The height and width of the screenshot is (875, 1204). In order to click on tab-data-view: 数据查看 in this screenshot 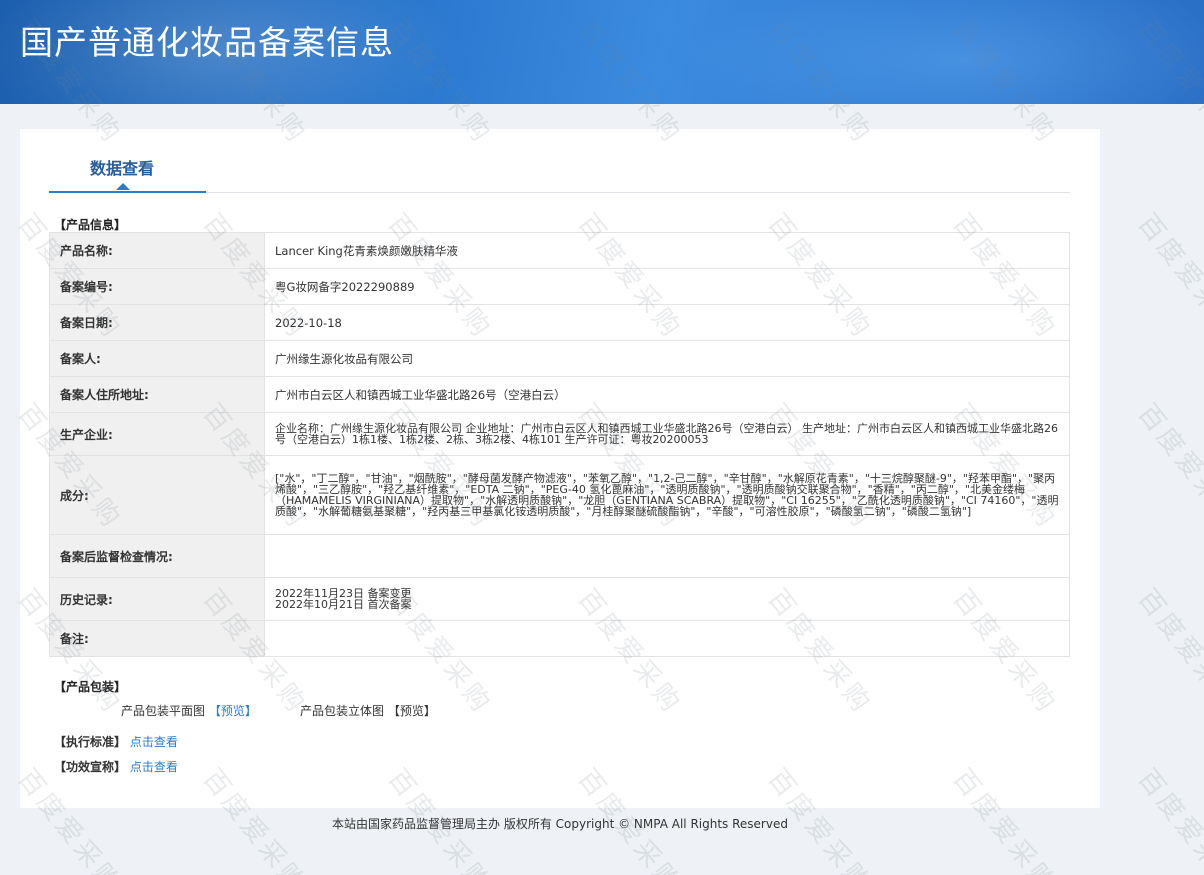, I will do `click(127, 161)`.